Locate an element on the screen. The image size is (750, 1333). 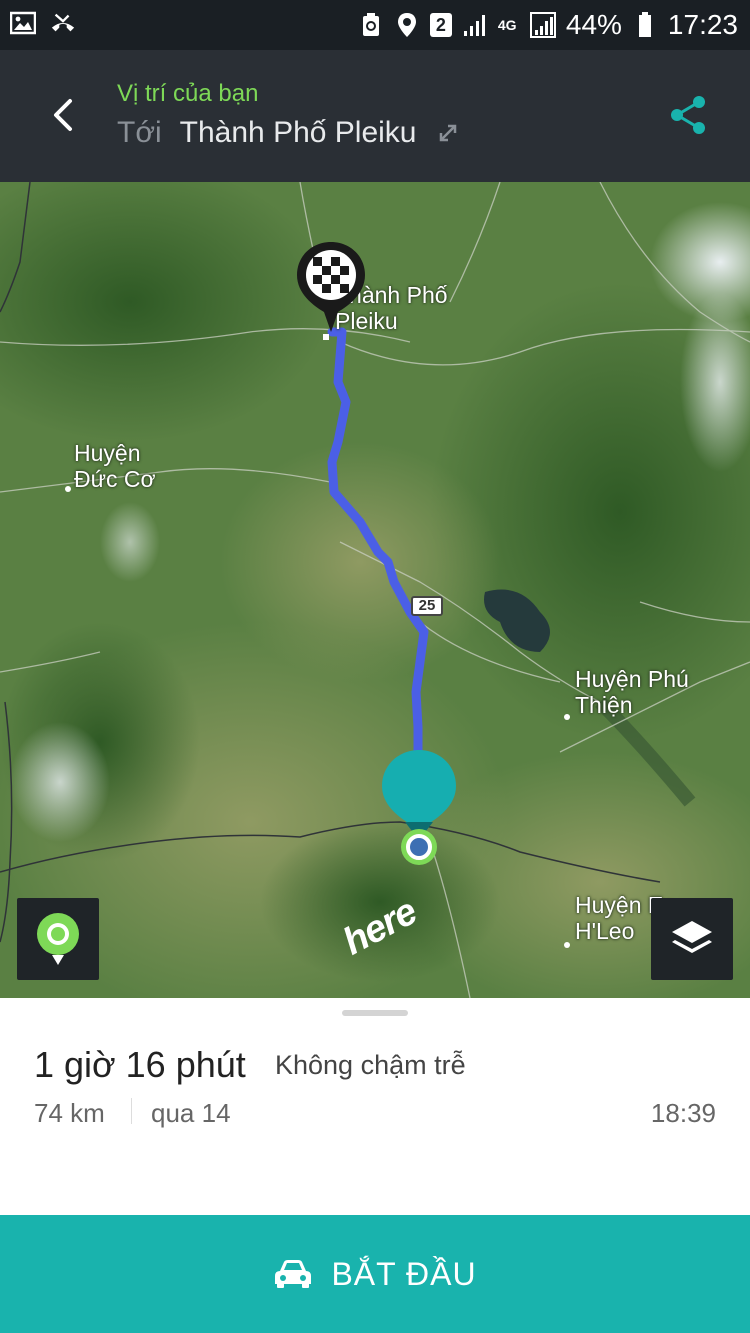
locate-me-button is located at coordinates (58, 939).